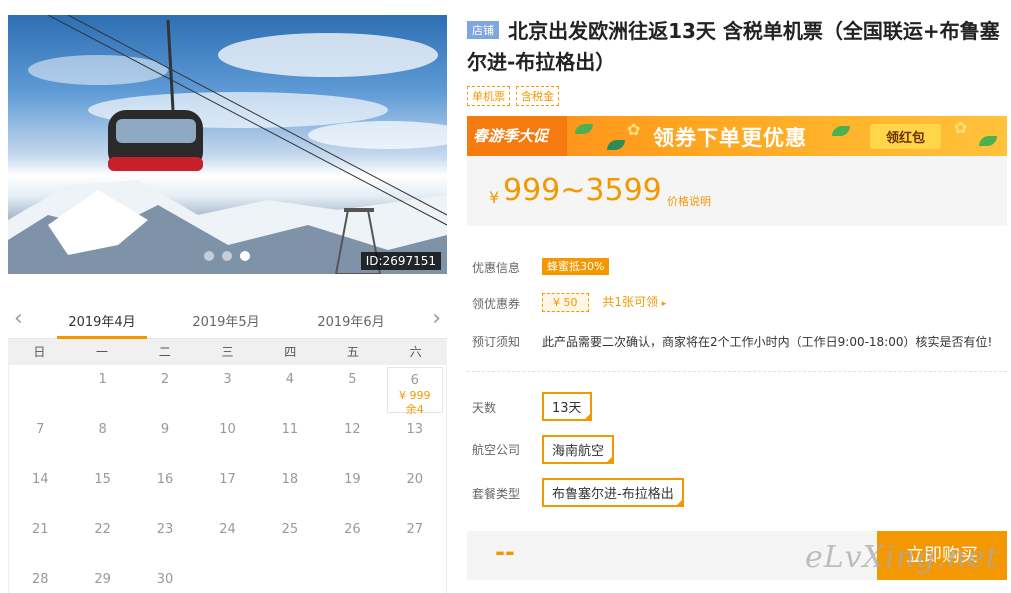 The height and width of the screenshot is (593, 1011). Describe the element at coordinates (40, 479) in the screenshot. I see `calendar-day: 14` at that location.